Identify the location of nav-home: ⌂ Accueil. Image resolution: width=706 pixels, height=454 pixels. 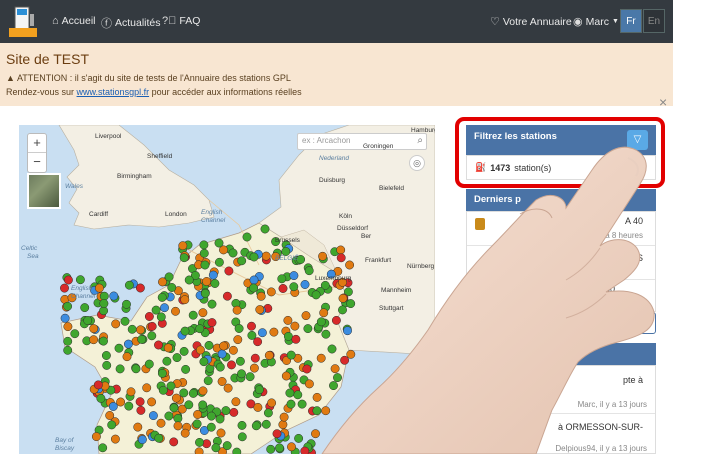
(74, 21).